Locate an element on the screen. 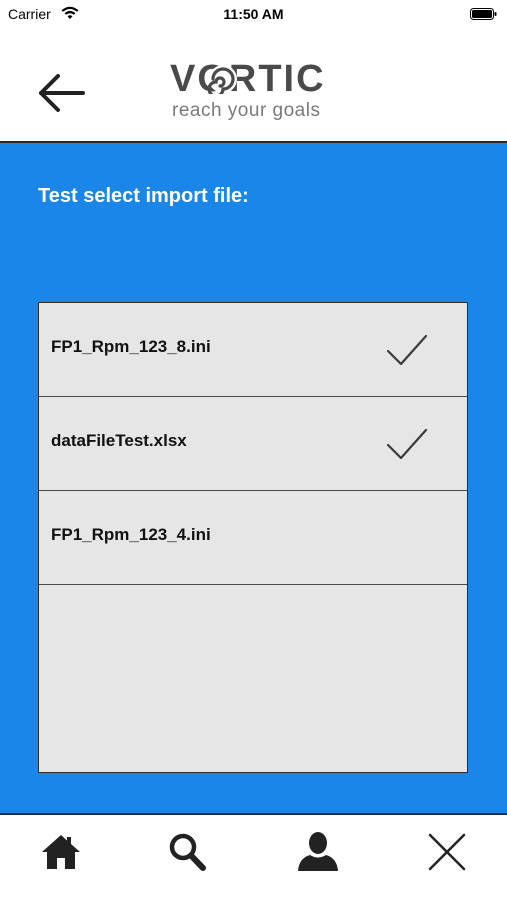 Image resolution: width=507 pixels, height=900 pixels. battery-icon is located at coordinates (483, 14).